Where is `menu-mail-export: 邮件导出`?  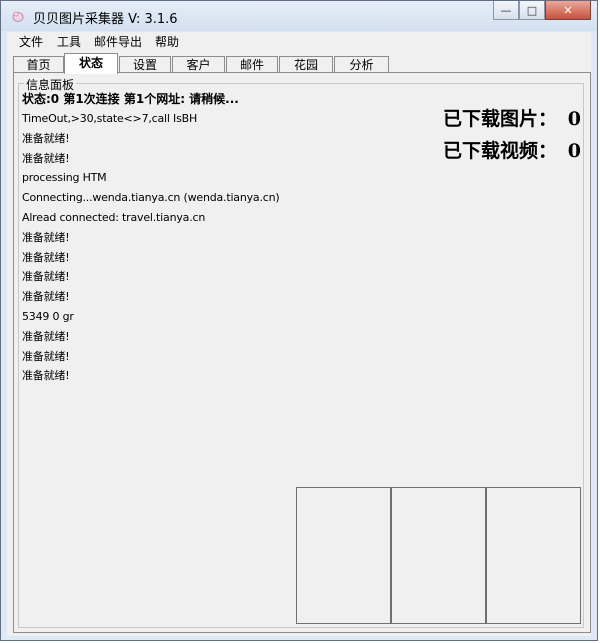 menu-mail-export: 邮件导出 is located at coordinates (118, 41).